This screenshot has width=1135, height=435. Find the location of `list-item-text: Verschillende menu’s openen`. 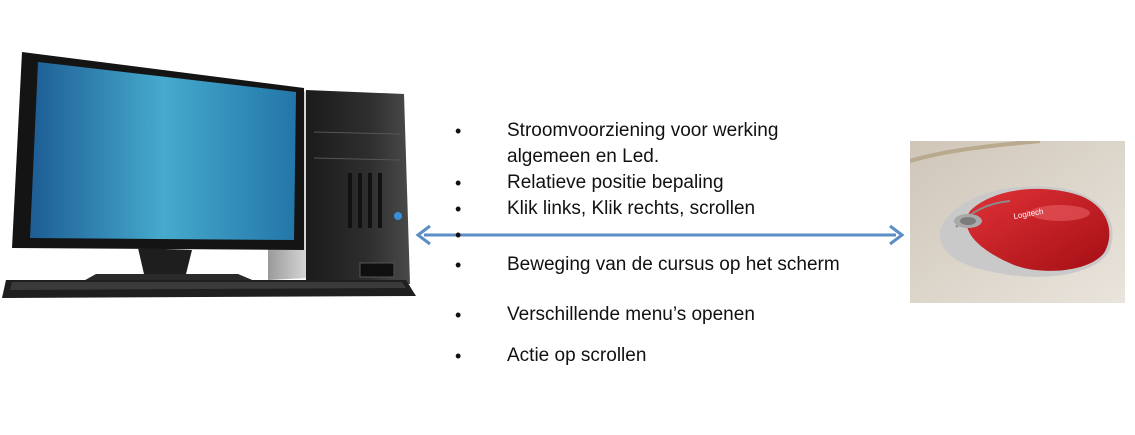

list-item-text: Verschillende menu’s openen is located at coordinates (631, 314).